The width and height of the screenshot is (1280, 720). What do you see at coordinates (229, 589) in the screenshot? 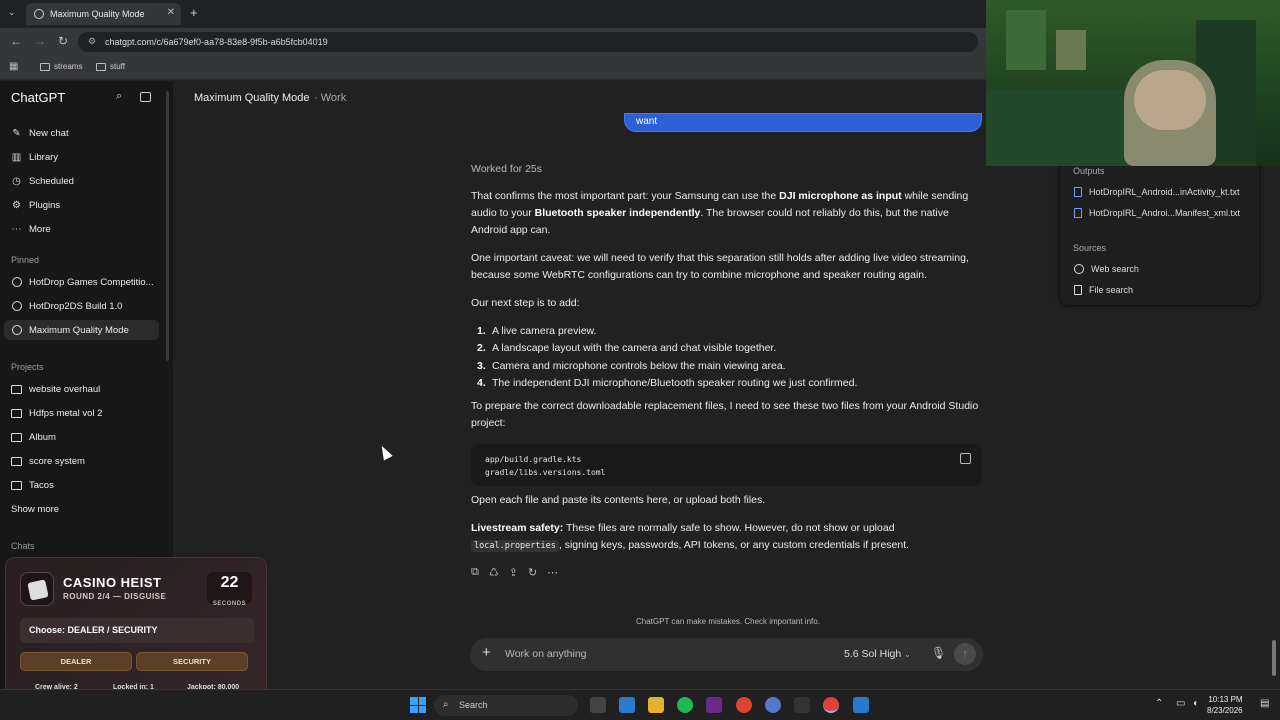
I see `countdown-timer: 22 SECONDS` at bounding box center [229, 589].